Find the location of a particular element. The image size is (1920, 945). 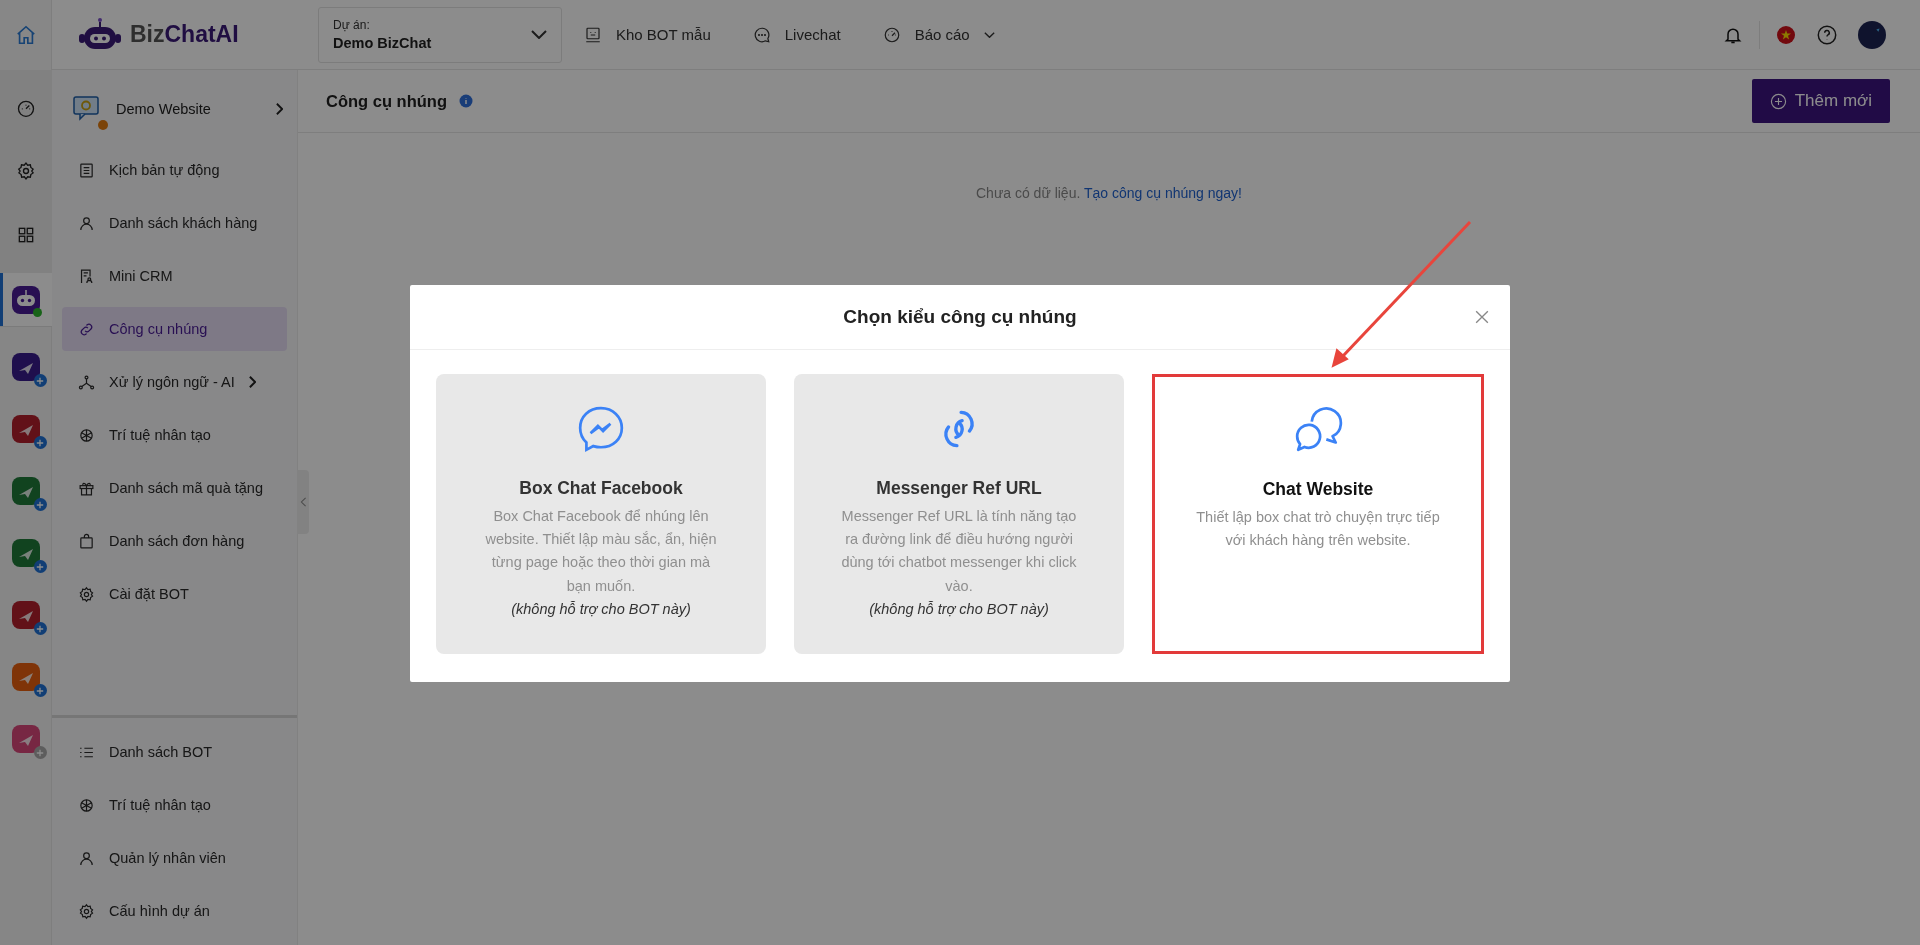

option-card: Chat Website Thiết lập box chat trò chuyện trực tiếp với khách hàng trên website. is located at coordinates (1318, 514).